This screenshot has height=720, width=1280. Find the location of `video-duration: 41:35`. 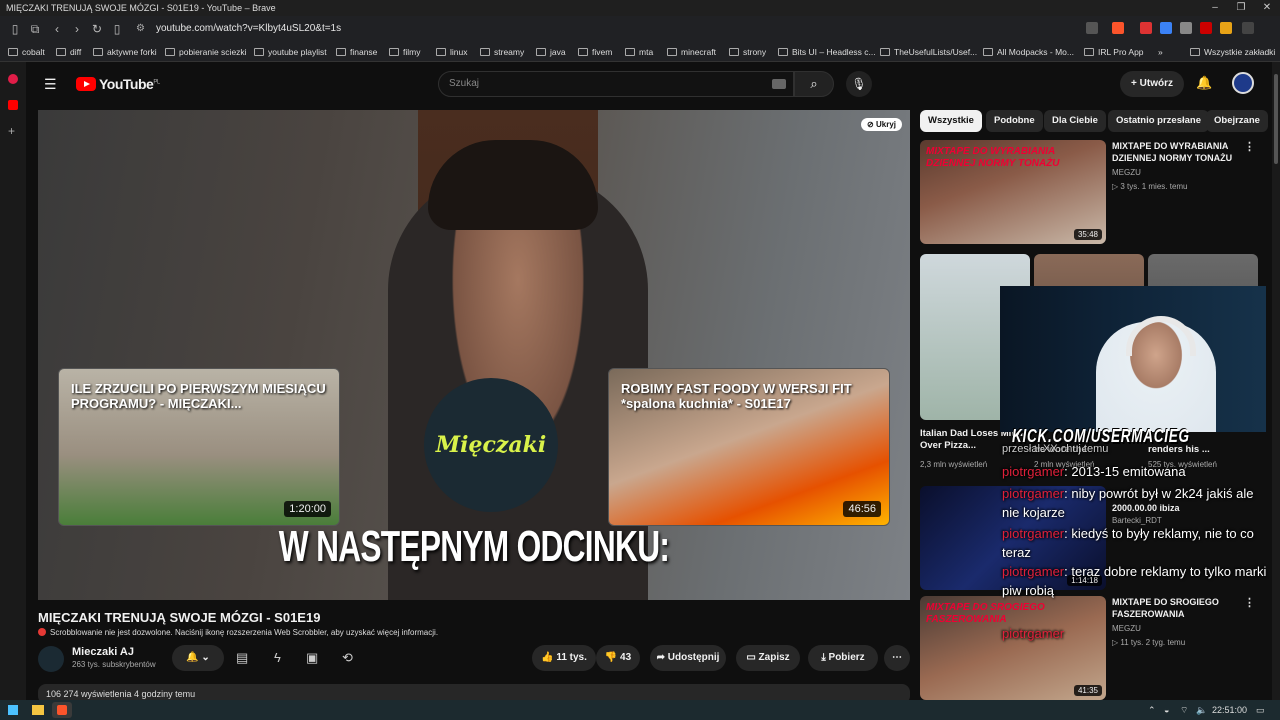

video-duration: 41:35 is located at coordinates (1087, 690).